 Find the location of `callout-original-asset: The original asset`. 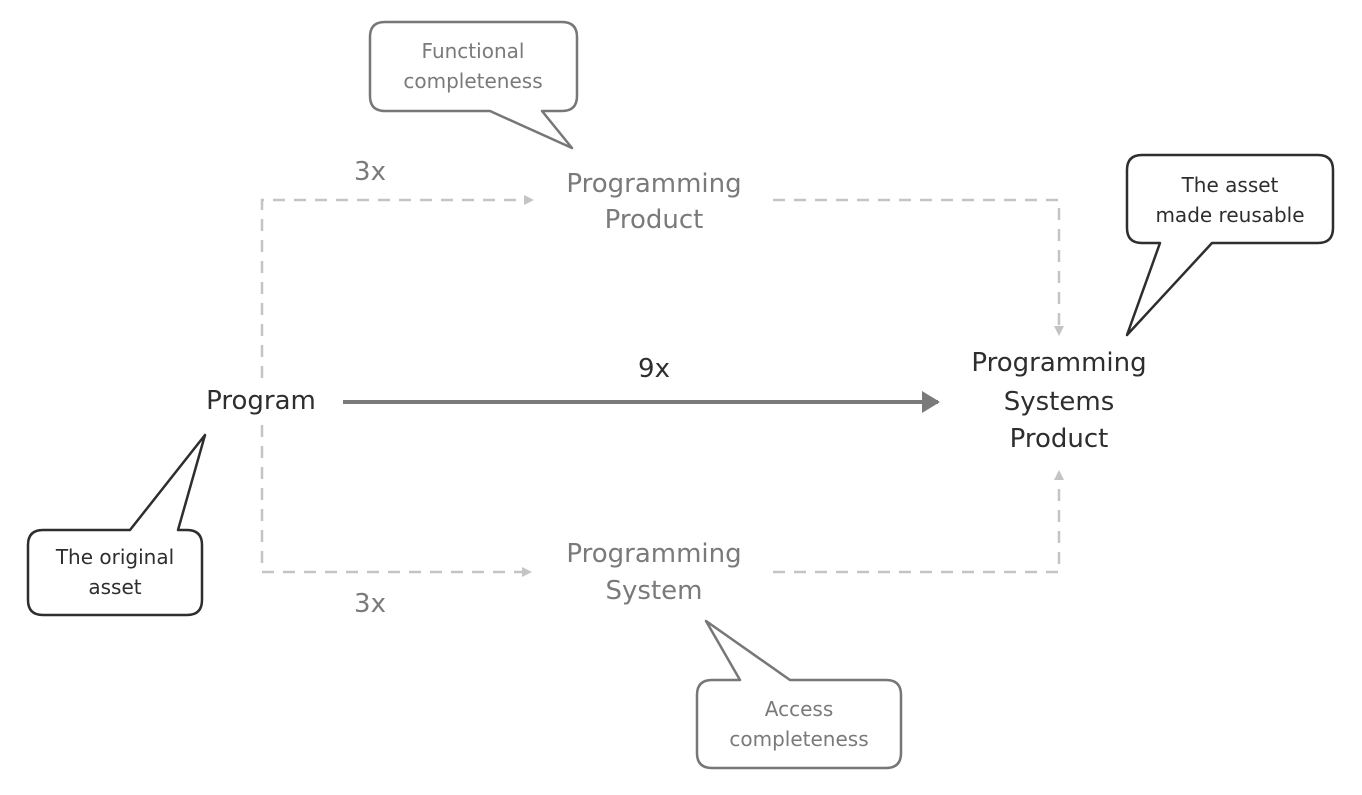

callout-original-asset: The original asset is located at coordinates (116, 525).